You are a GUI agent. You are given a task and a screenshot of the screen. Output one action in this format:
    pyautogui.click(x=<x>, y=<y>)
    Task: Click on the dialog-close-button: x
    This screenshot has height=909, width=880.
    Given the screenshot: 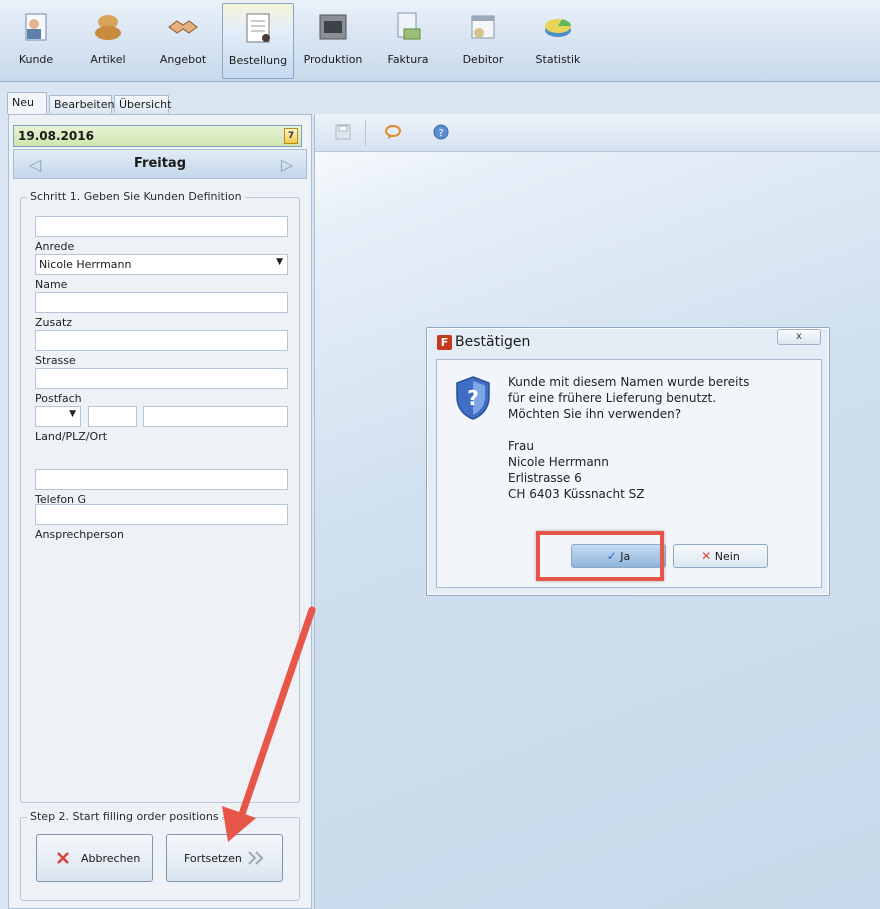 What is the action you would take?
    pyautogui.click(x=799, y=337)
    